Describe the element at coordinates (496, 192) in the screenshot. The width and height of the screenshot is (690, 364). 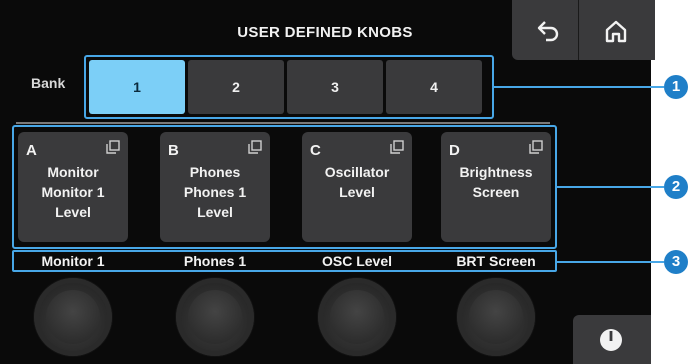
I see `knob-line: Screen` at that location.